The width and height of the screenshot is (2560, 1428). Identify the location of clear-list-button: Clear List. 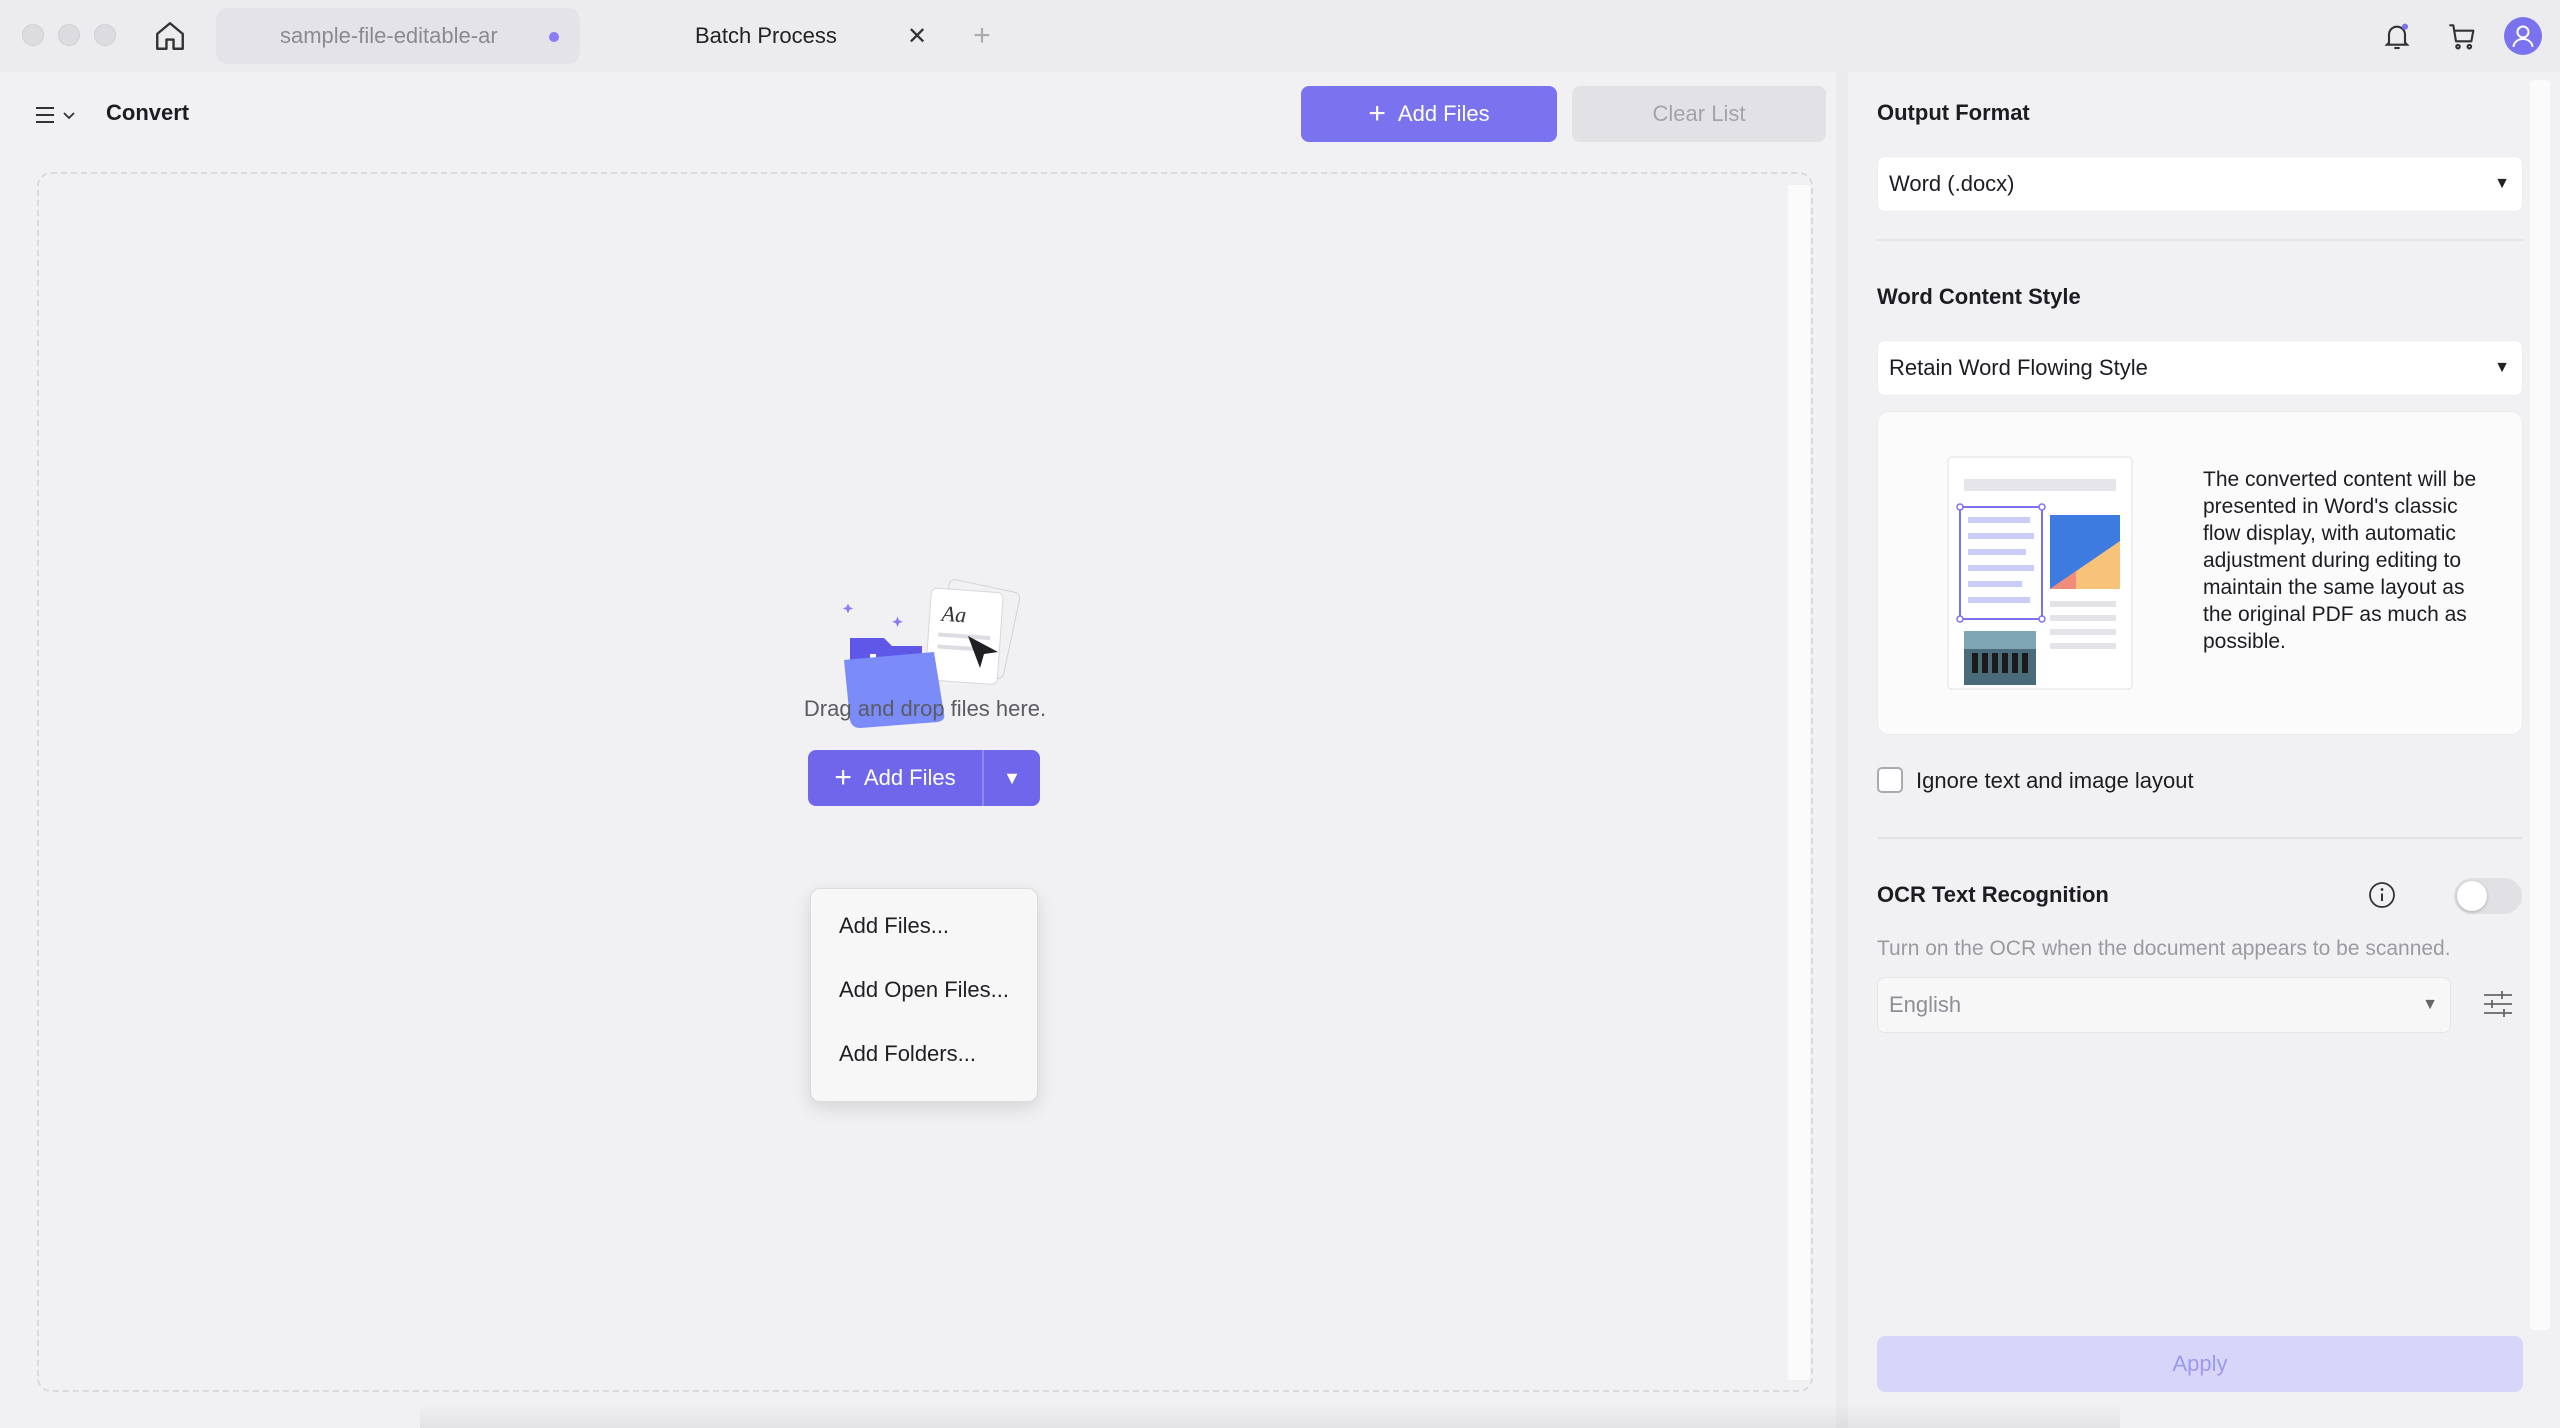
(1699, 114).